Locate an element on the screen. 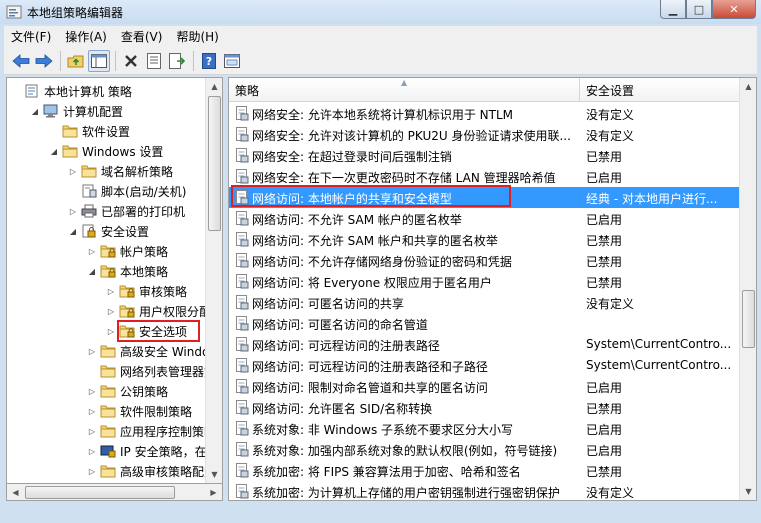 This screenshot has width=761, height=523. forward-icon is located at coordinates (44, 60).